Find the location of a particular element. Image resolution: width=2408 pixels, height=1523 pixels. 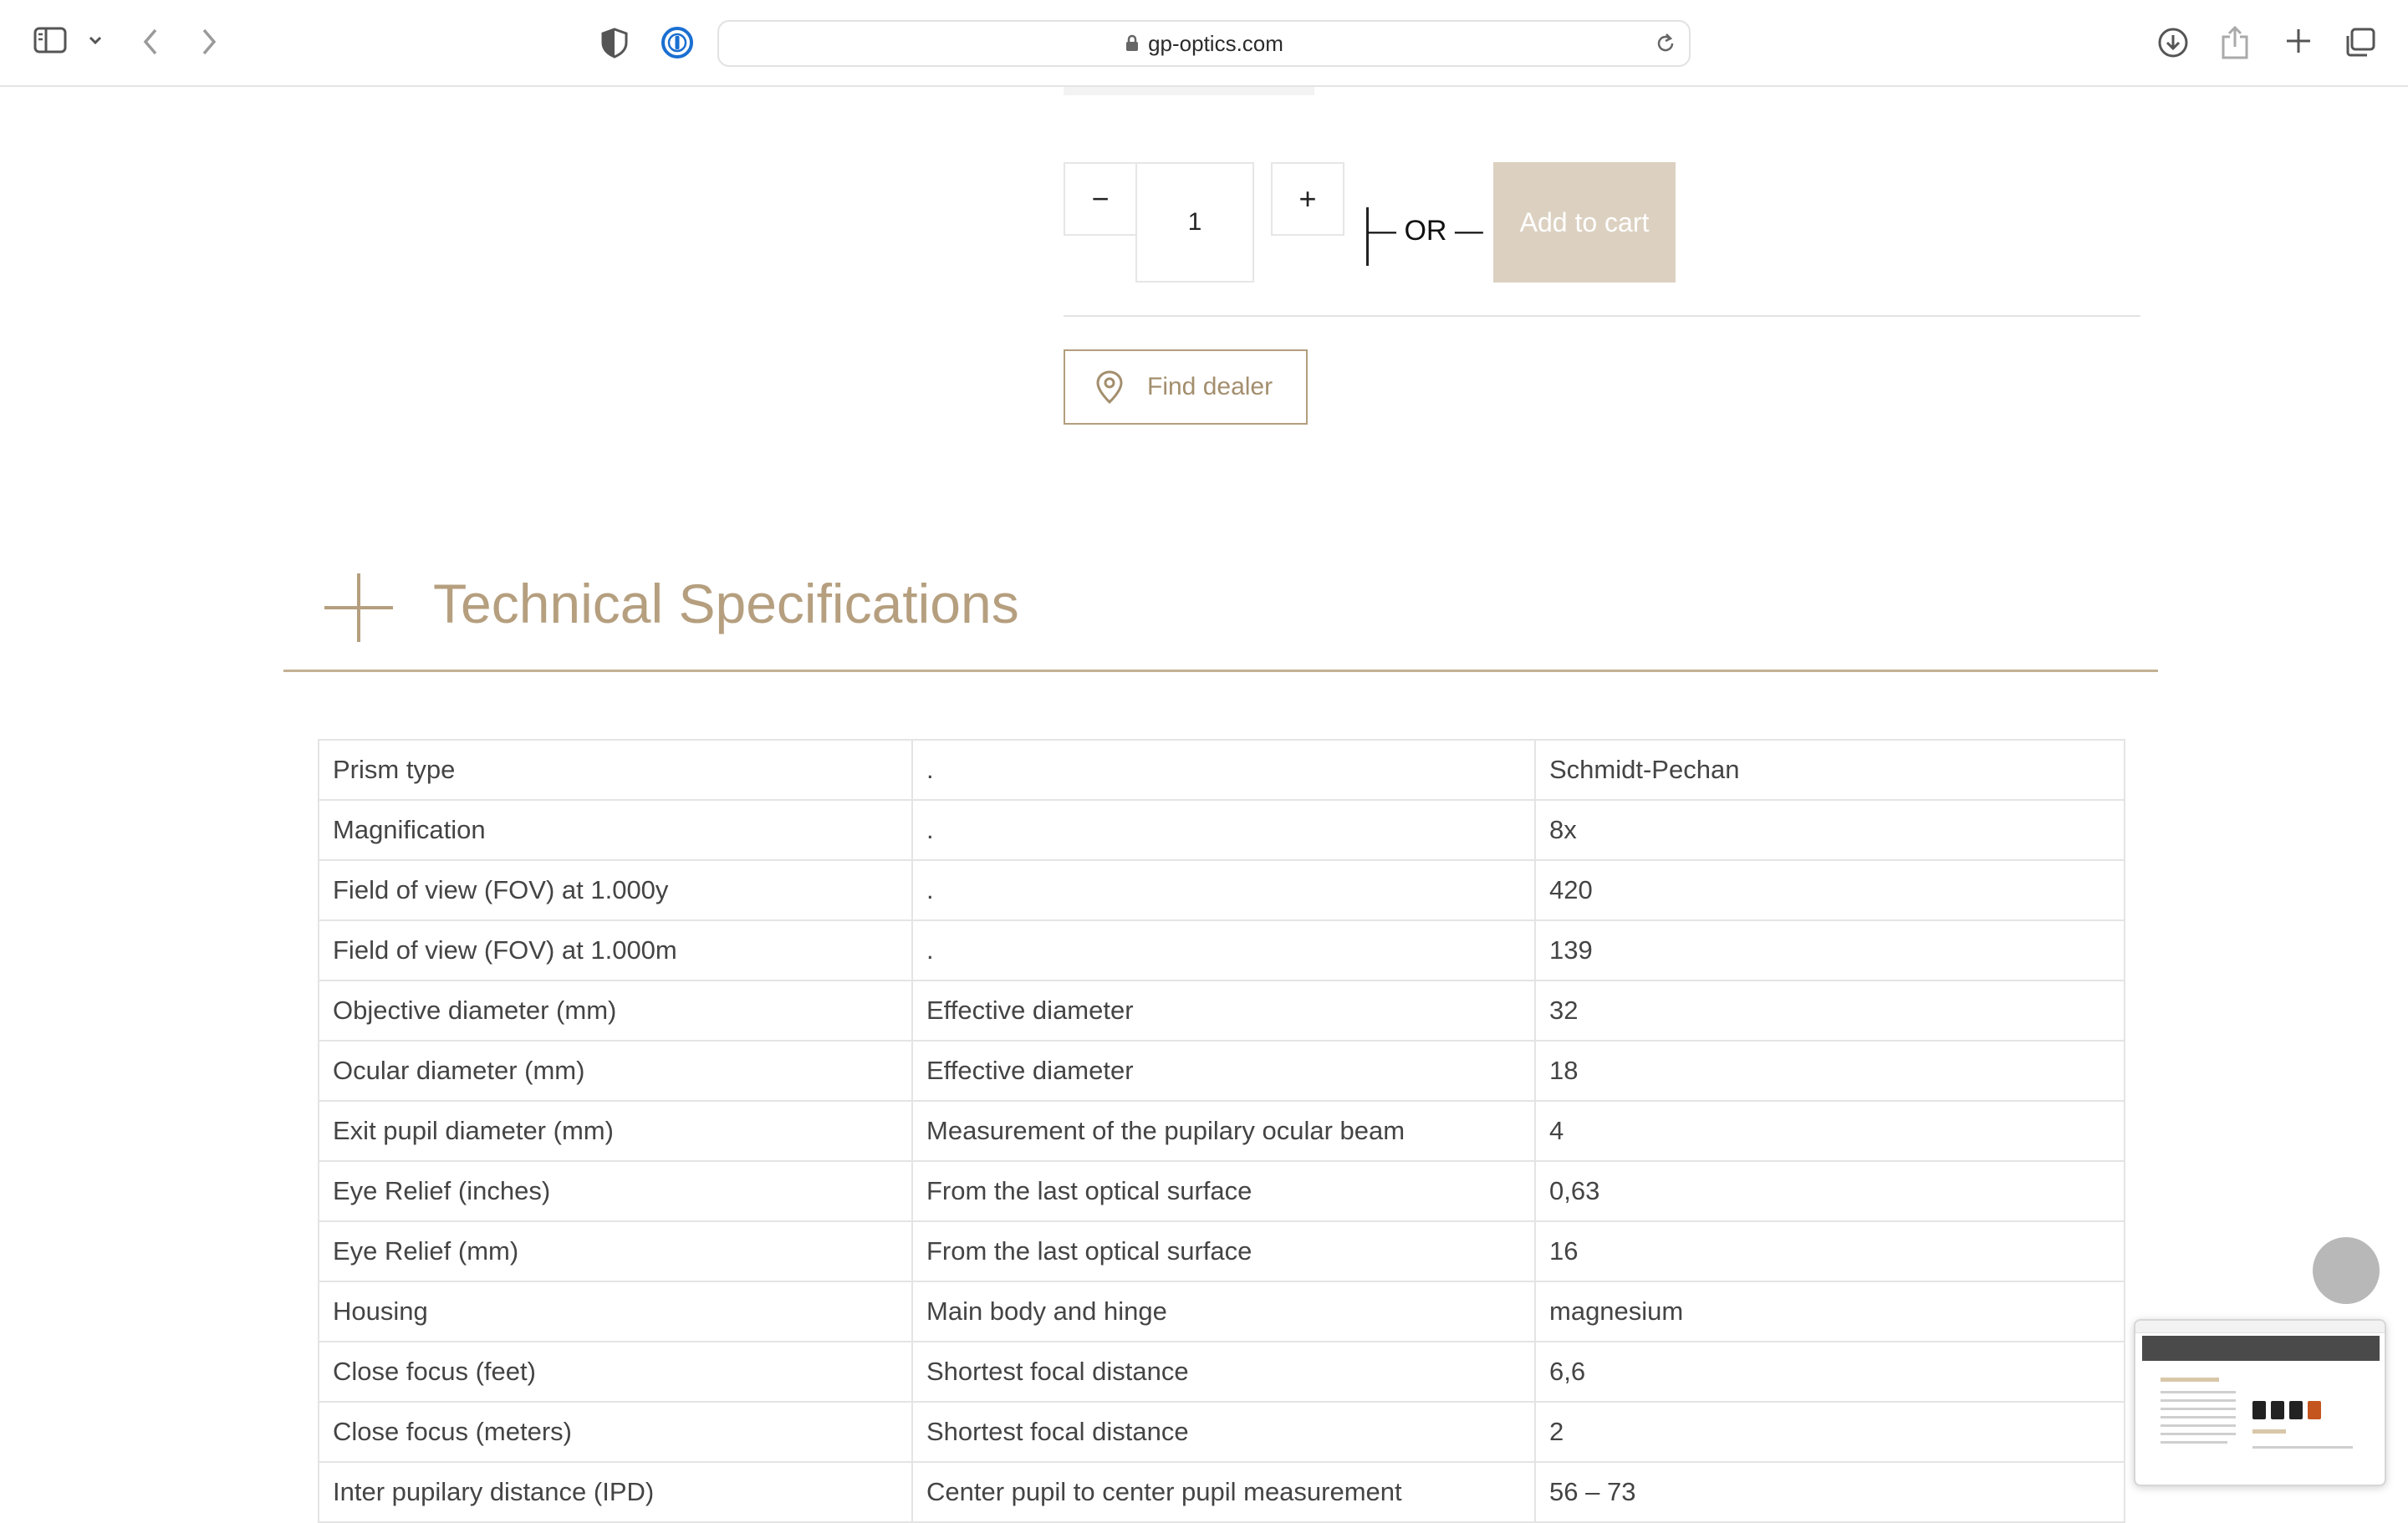

address-bar: gp-optics.com is located at coordinates (1204, 43).